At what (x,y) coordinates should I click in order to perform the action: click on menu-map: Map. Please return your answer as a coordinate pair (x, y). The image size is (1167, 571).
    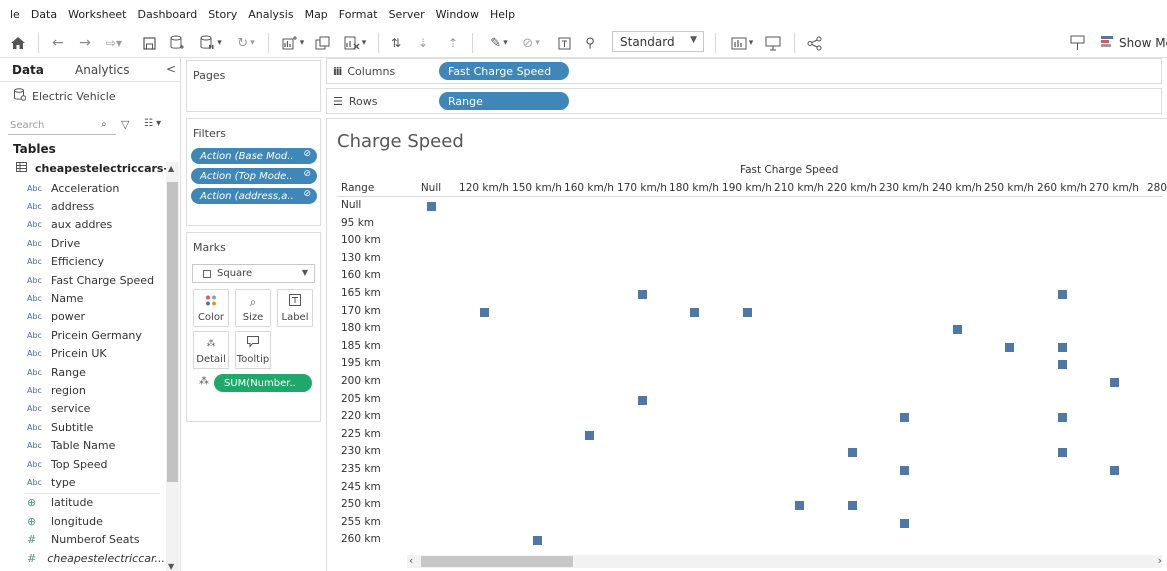
    Looking at the image, I should click on (316, 14).